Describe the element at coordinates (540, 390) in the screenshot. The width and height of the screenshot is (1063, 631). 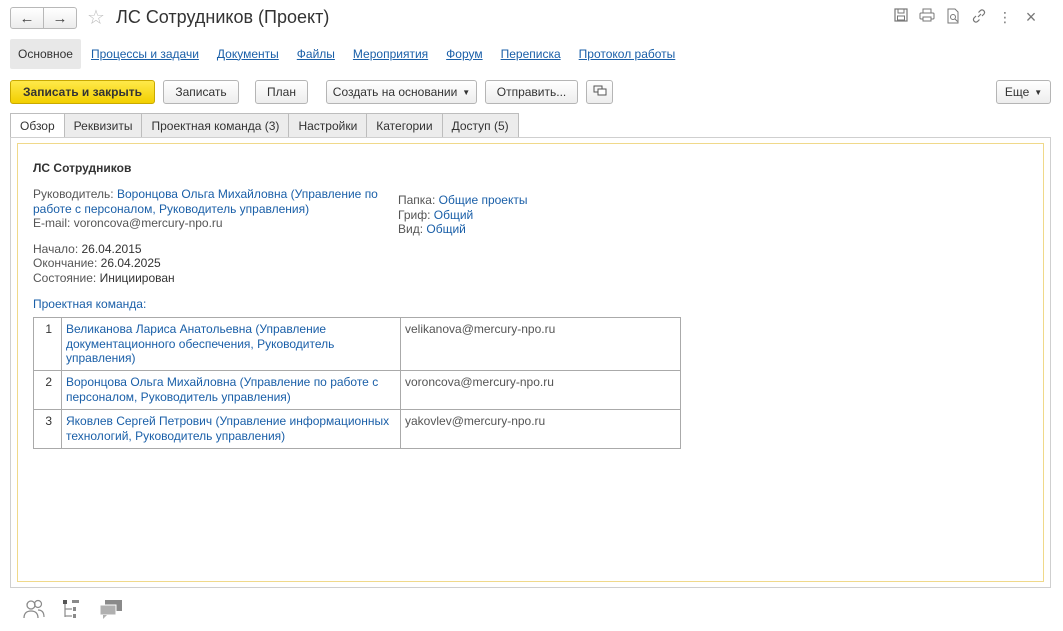
I see `team-member-email: voroncova@mercury-npo.ru` at that location.